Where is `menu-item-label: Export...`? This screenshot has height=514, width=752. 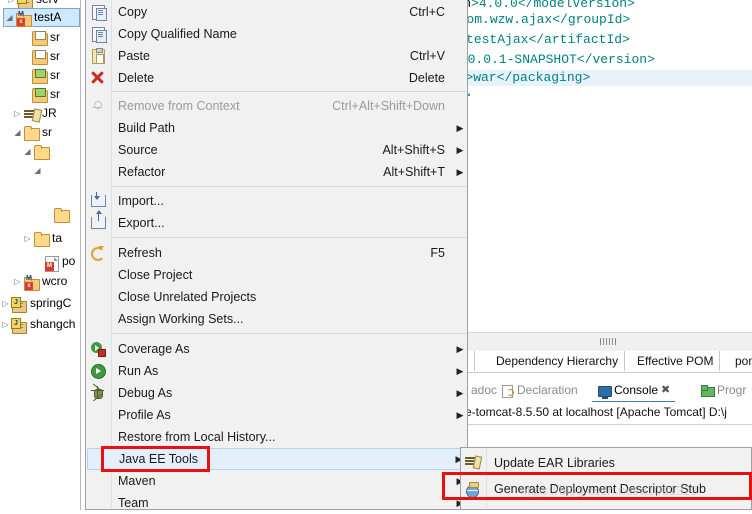 menu-item-label: Export... is located at coordinates (141, 223).